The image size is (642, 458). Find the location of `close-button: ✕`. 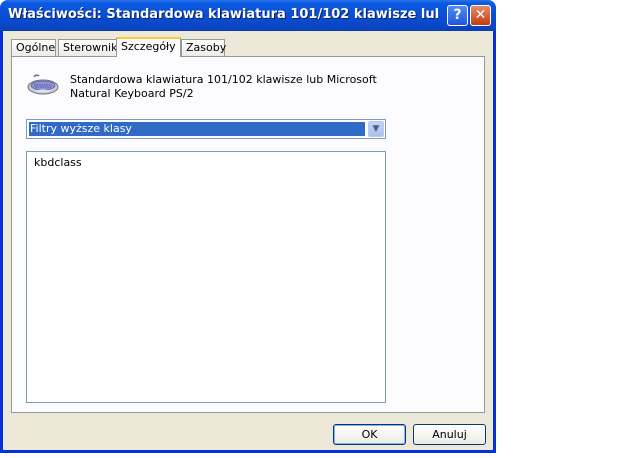

close-button: ✕ is located at coordinates (480, 15).